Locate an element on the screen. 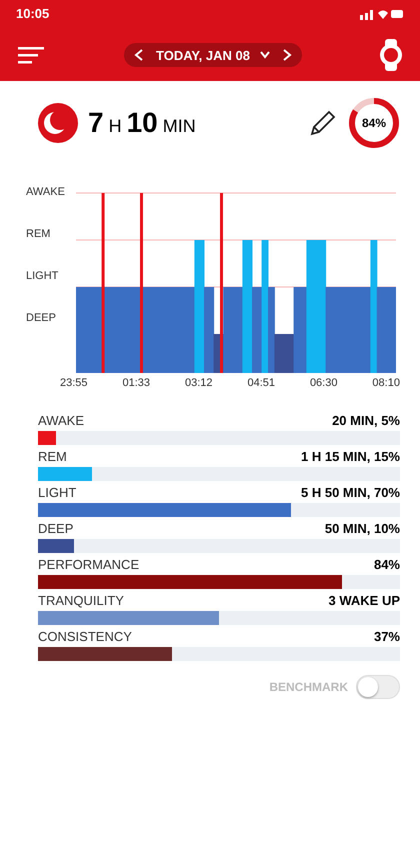  stage-label: LIGHT is located at coordinates (43, 276).